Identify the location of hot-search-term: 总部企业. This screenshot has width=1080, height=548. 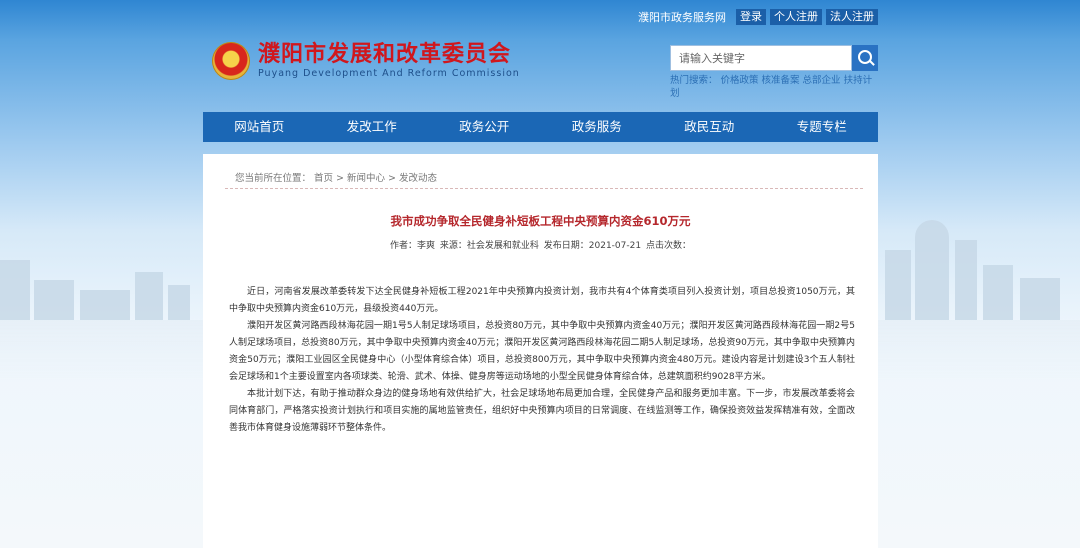
(822, 80).